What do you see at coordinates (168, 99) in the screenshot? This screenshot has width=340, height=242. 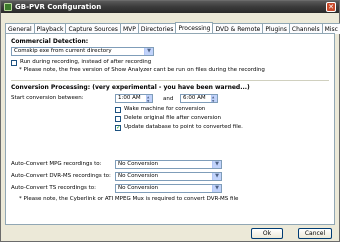 I see `and-label: and` at bounding box center [168, 99].